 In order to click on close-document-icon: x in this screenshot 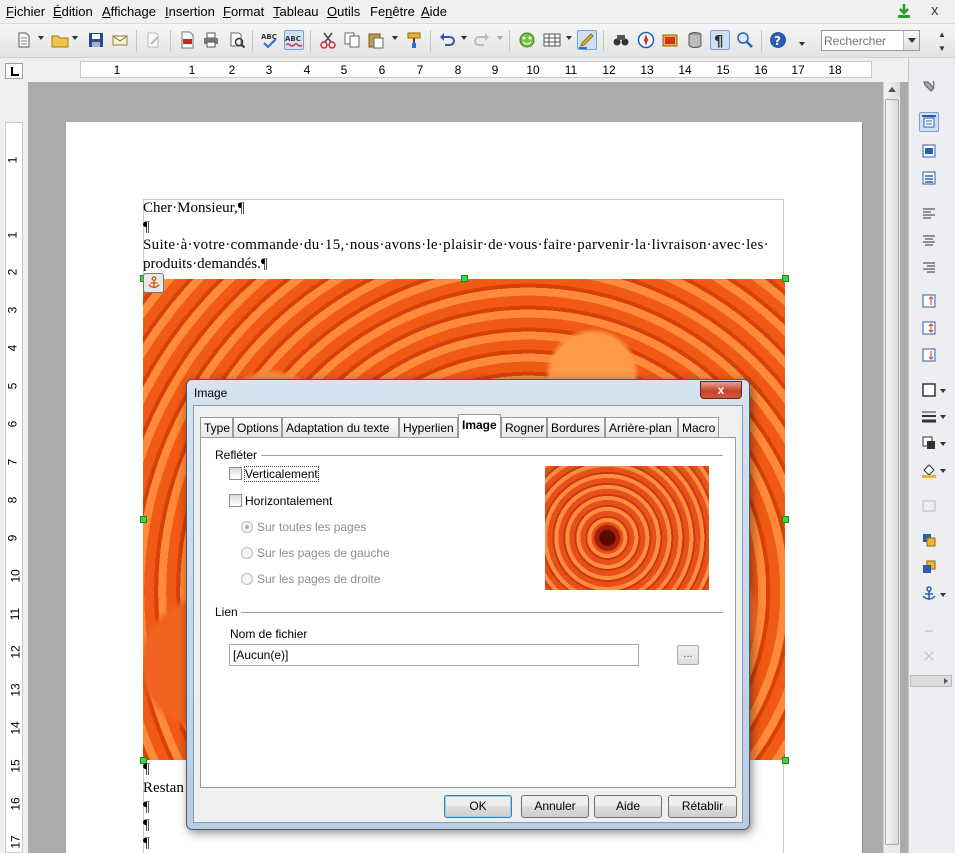, I will do `click(935, 10)`.